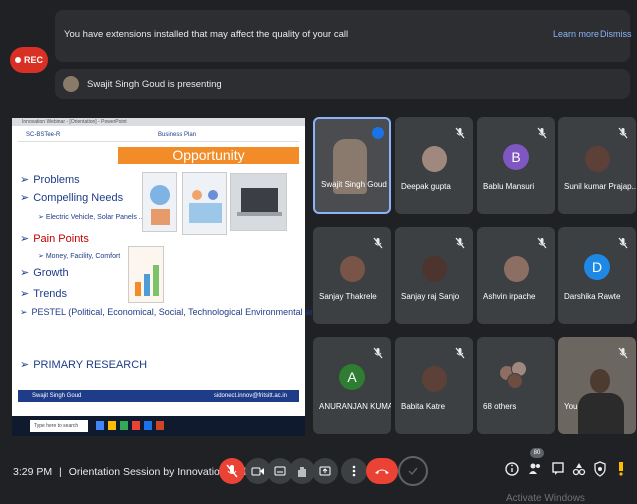 This screenshot has width=637, height=504. I want to click on present-screen-button, so click(325, 471).